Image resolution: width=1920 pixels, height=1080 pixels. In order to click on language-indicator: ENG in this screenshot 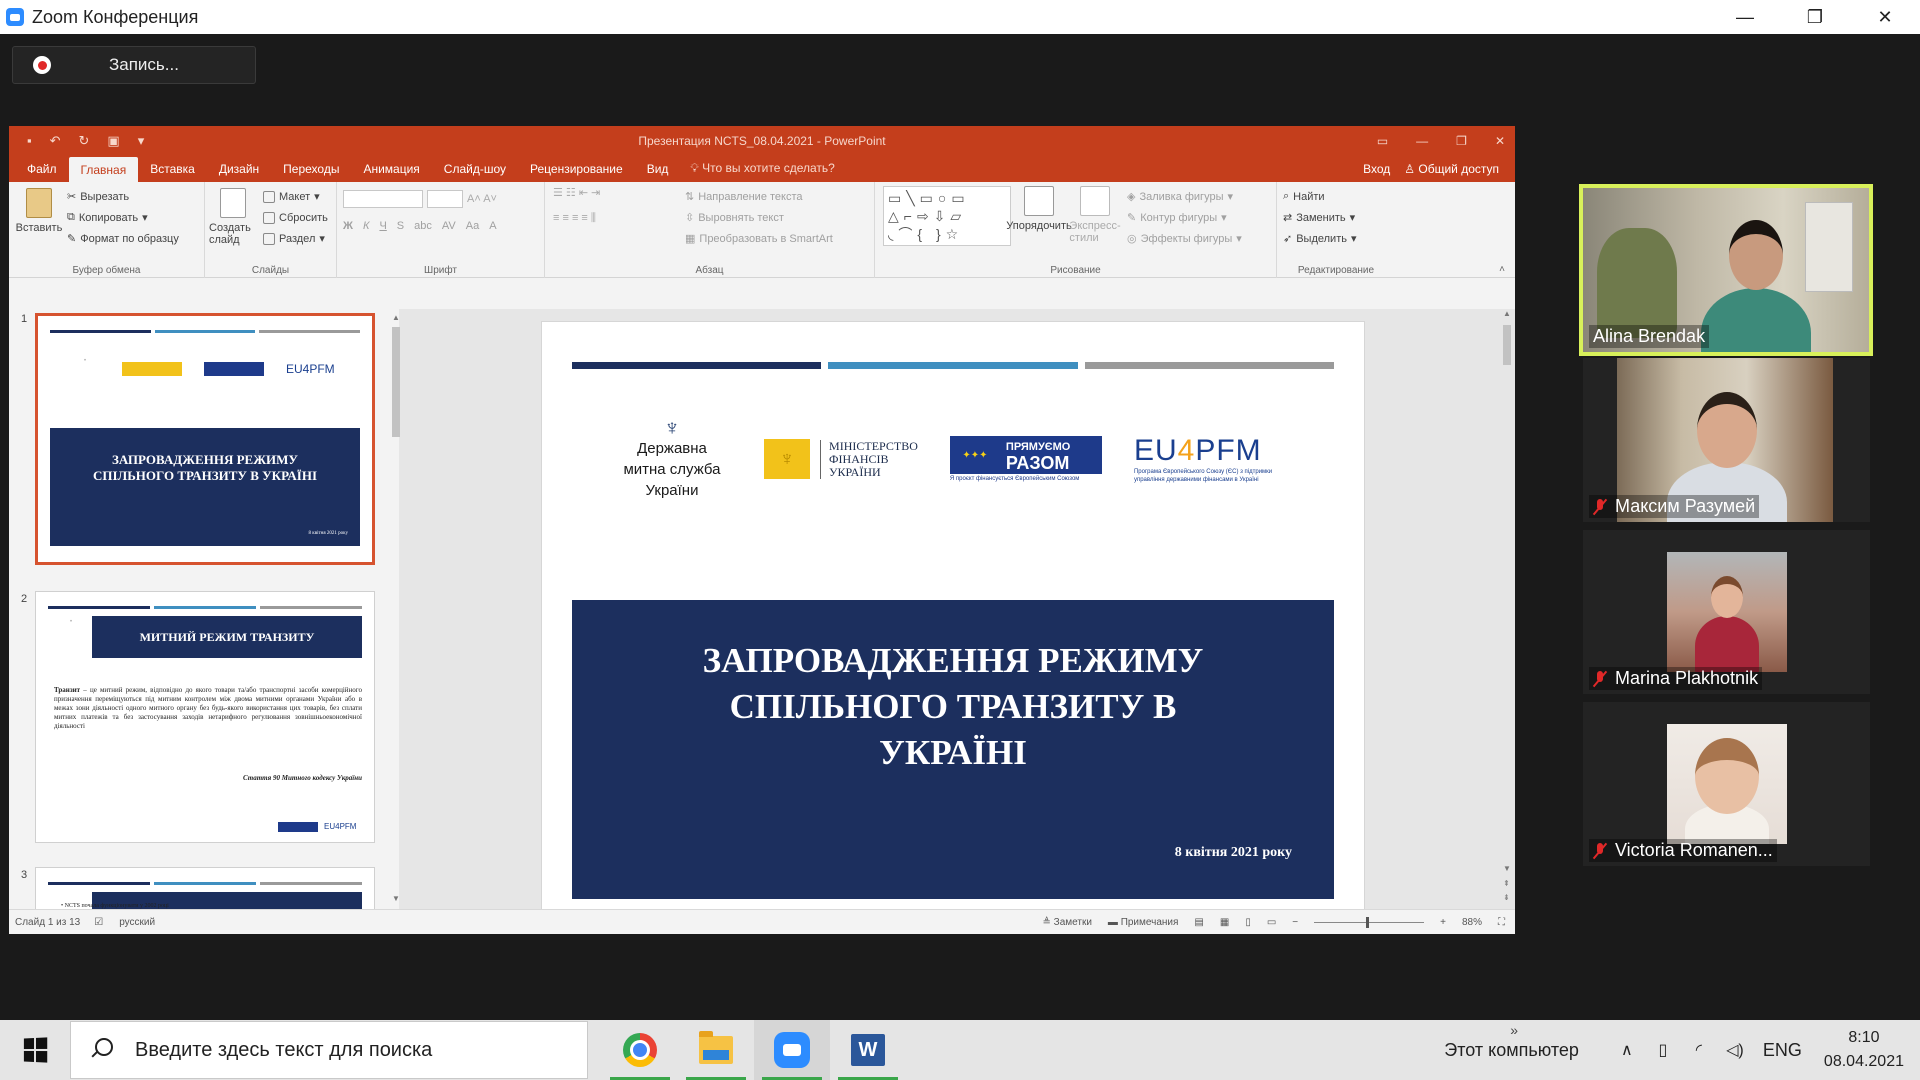, I will do `click(1782, 1050)`.